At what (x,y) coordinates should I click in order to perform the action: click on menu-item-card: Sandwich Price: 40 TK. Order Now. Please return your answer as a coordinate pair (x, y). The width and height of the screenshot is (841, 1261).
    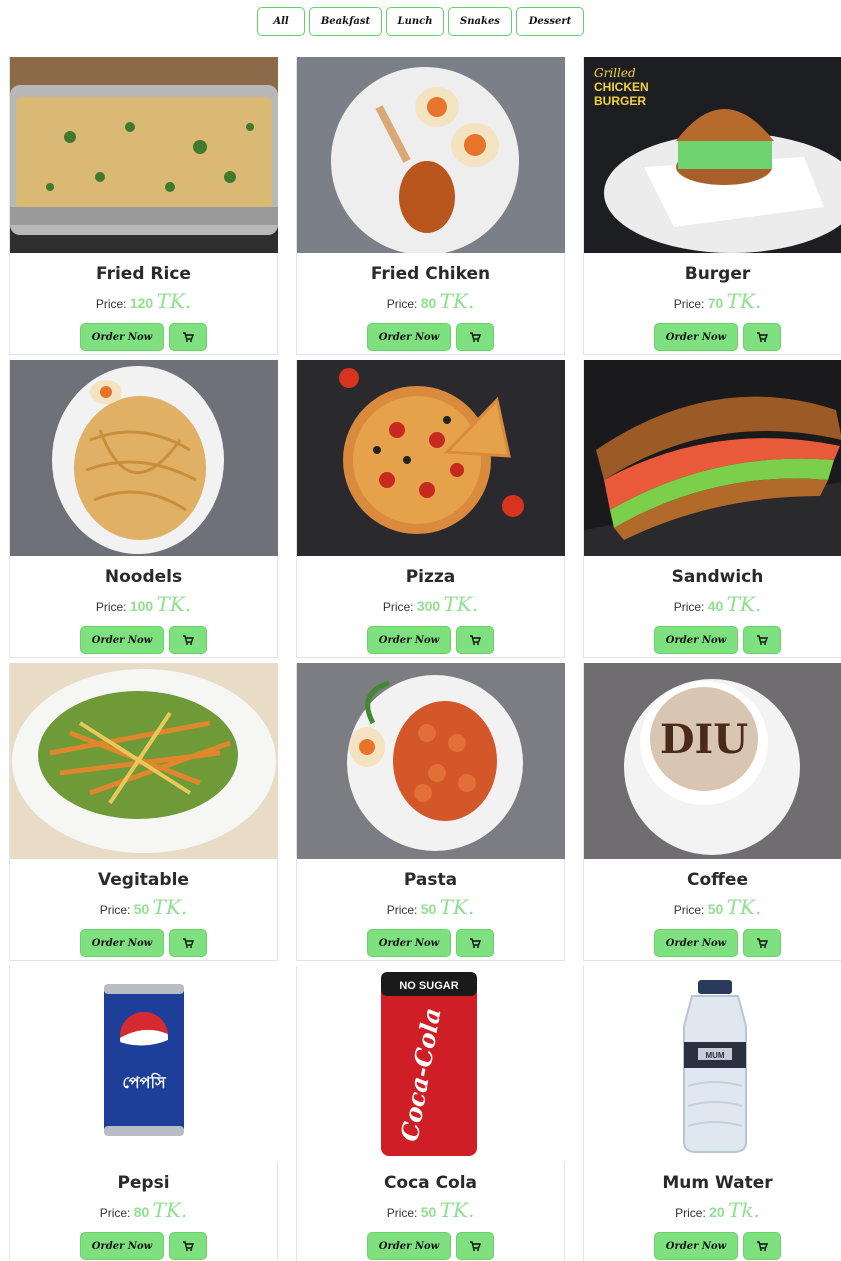
    Looking at the image, I should click on (712, 509).